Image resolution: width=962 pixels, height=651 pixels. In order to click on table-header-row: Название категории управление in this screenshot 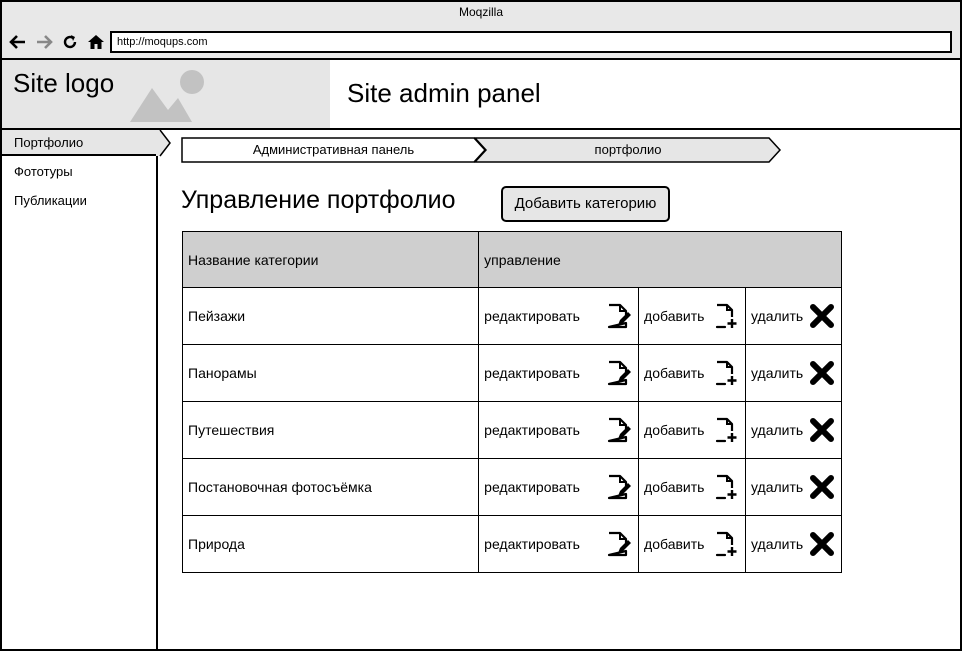, I will do `click(511, 259)`.